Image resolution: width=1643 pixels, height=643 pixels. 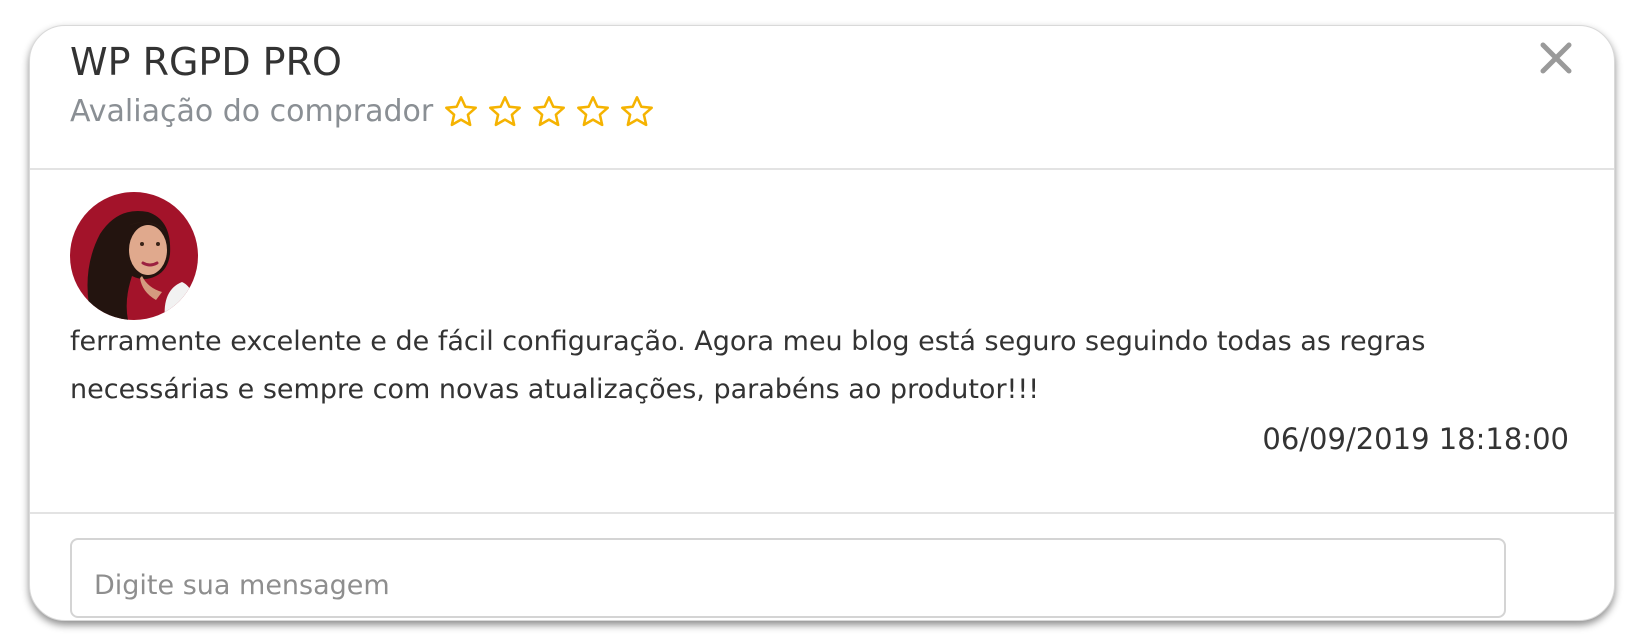 What do you see at coordinates (134, 256) in the screenshot?
I see `reviewer-avatar` at bounding box center [134, 256].